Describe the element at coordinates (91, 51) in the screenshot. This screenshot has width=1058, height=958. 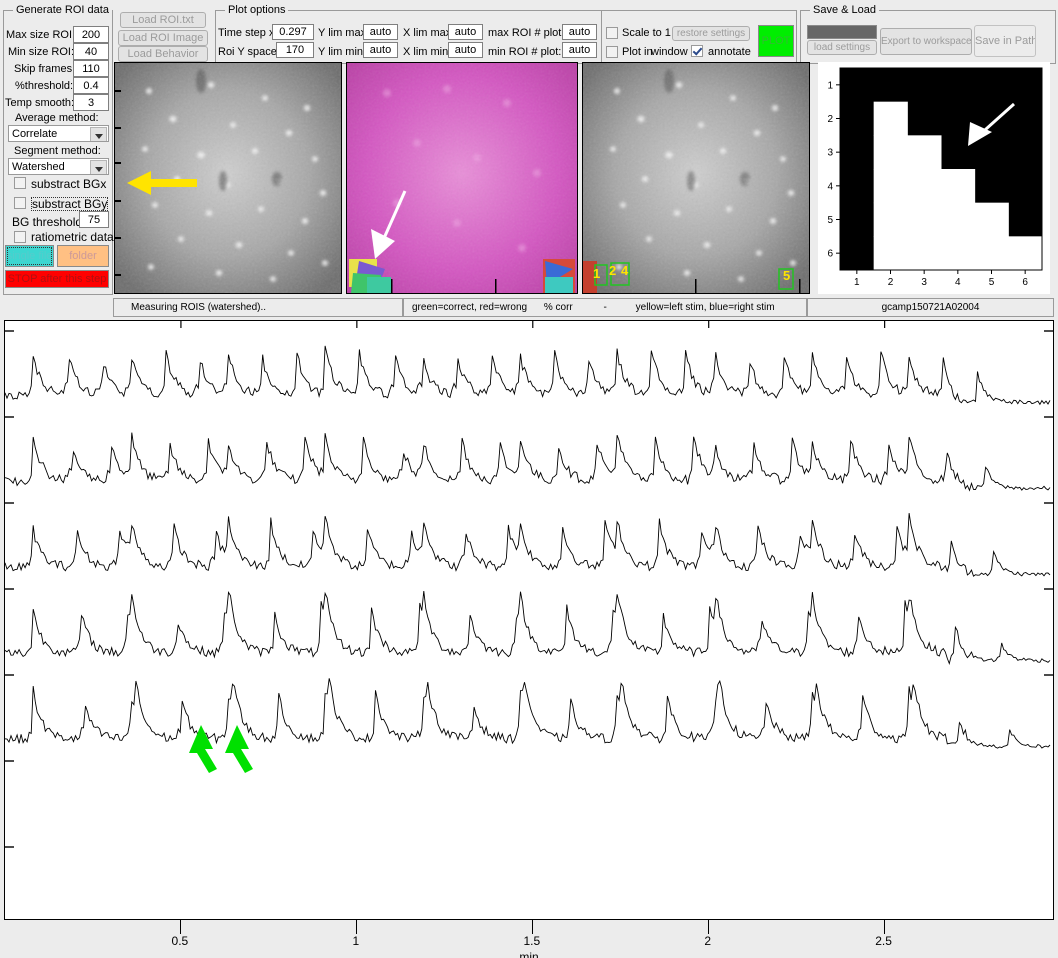
I see `min-size-roi-input` at that location.